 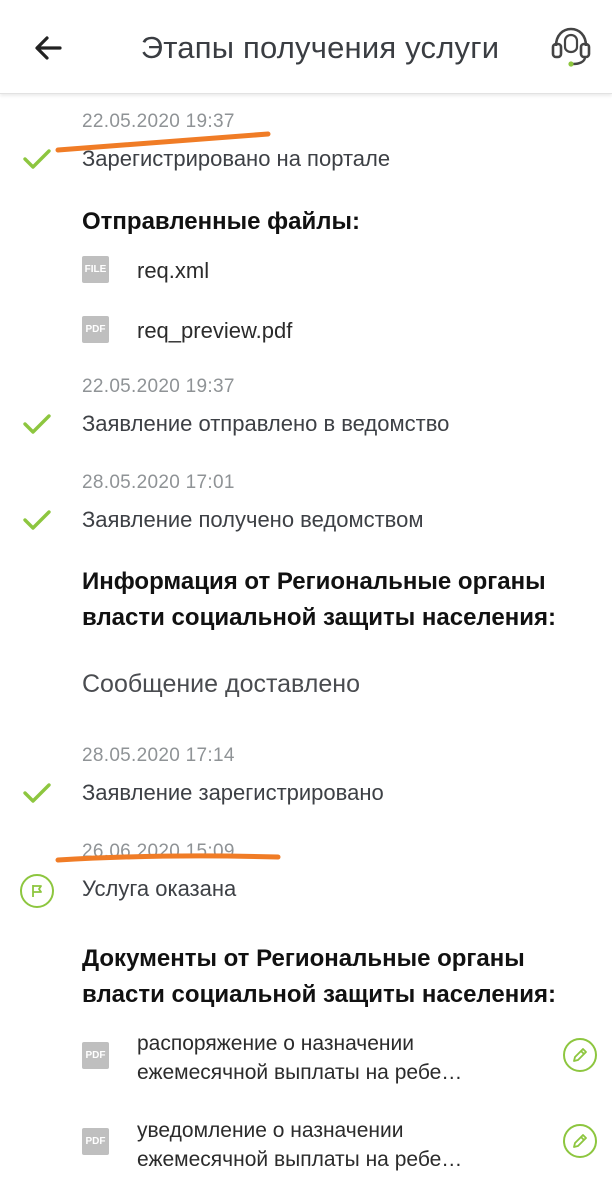 What do you see at coordinates (221, 684) in the screenshot?
I see `info-message: Сообщение доставлено` at bounding box center [221, 684].